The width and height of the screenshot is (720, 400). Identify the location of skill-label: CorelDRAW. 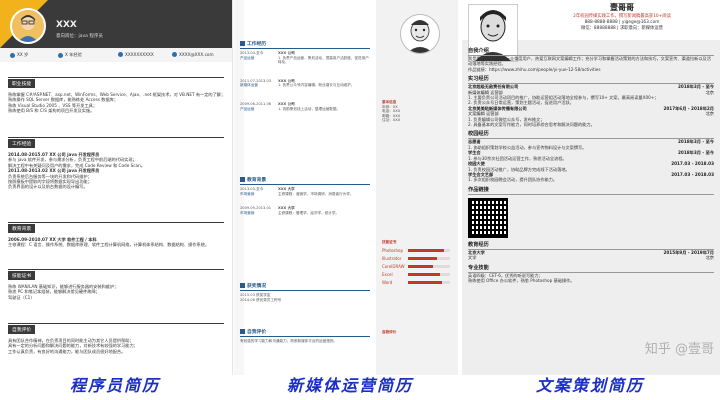
(393, 266).